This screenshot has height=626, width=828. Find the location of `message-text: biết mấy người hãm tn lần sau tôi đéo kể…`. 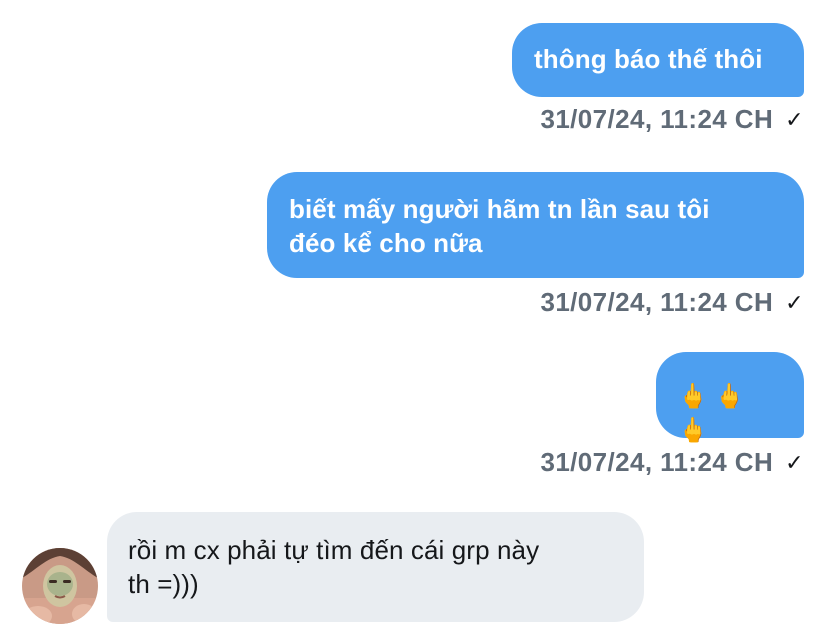

message-text: biết mấy người hãm tn lần sau tôi đéo kể… is located at coordinates (499, 226).